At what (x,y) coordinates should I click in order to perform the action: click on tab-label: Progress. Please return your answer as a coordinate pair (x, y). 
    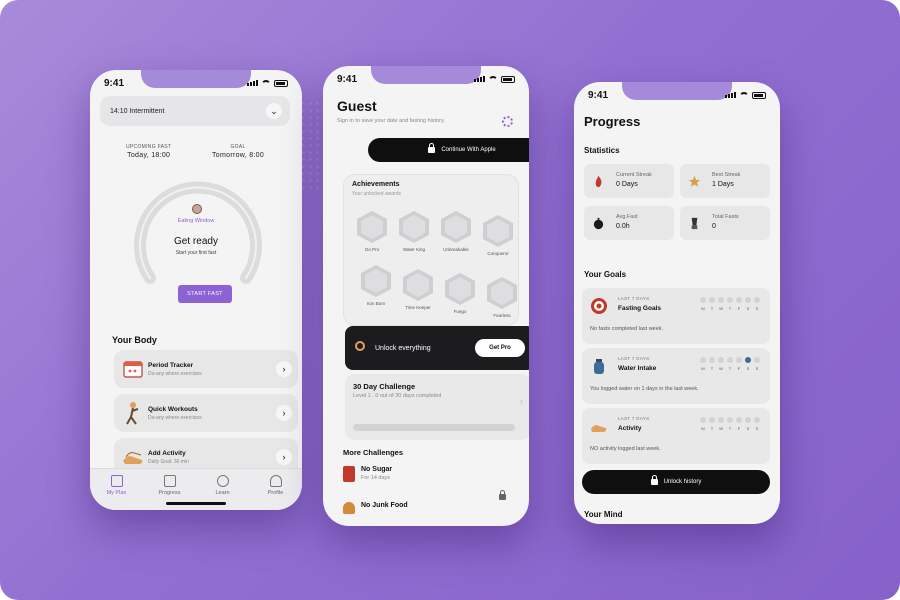
    Looking at the image, I should click on (169, 493).